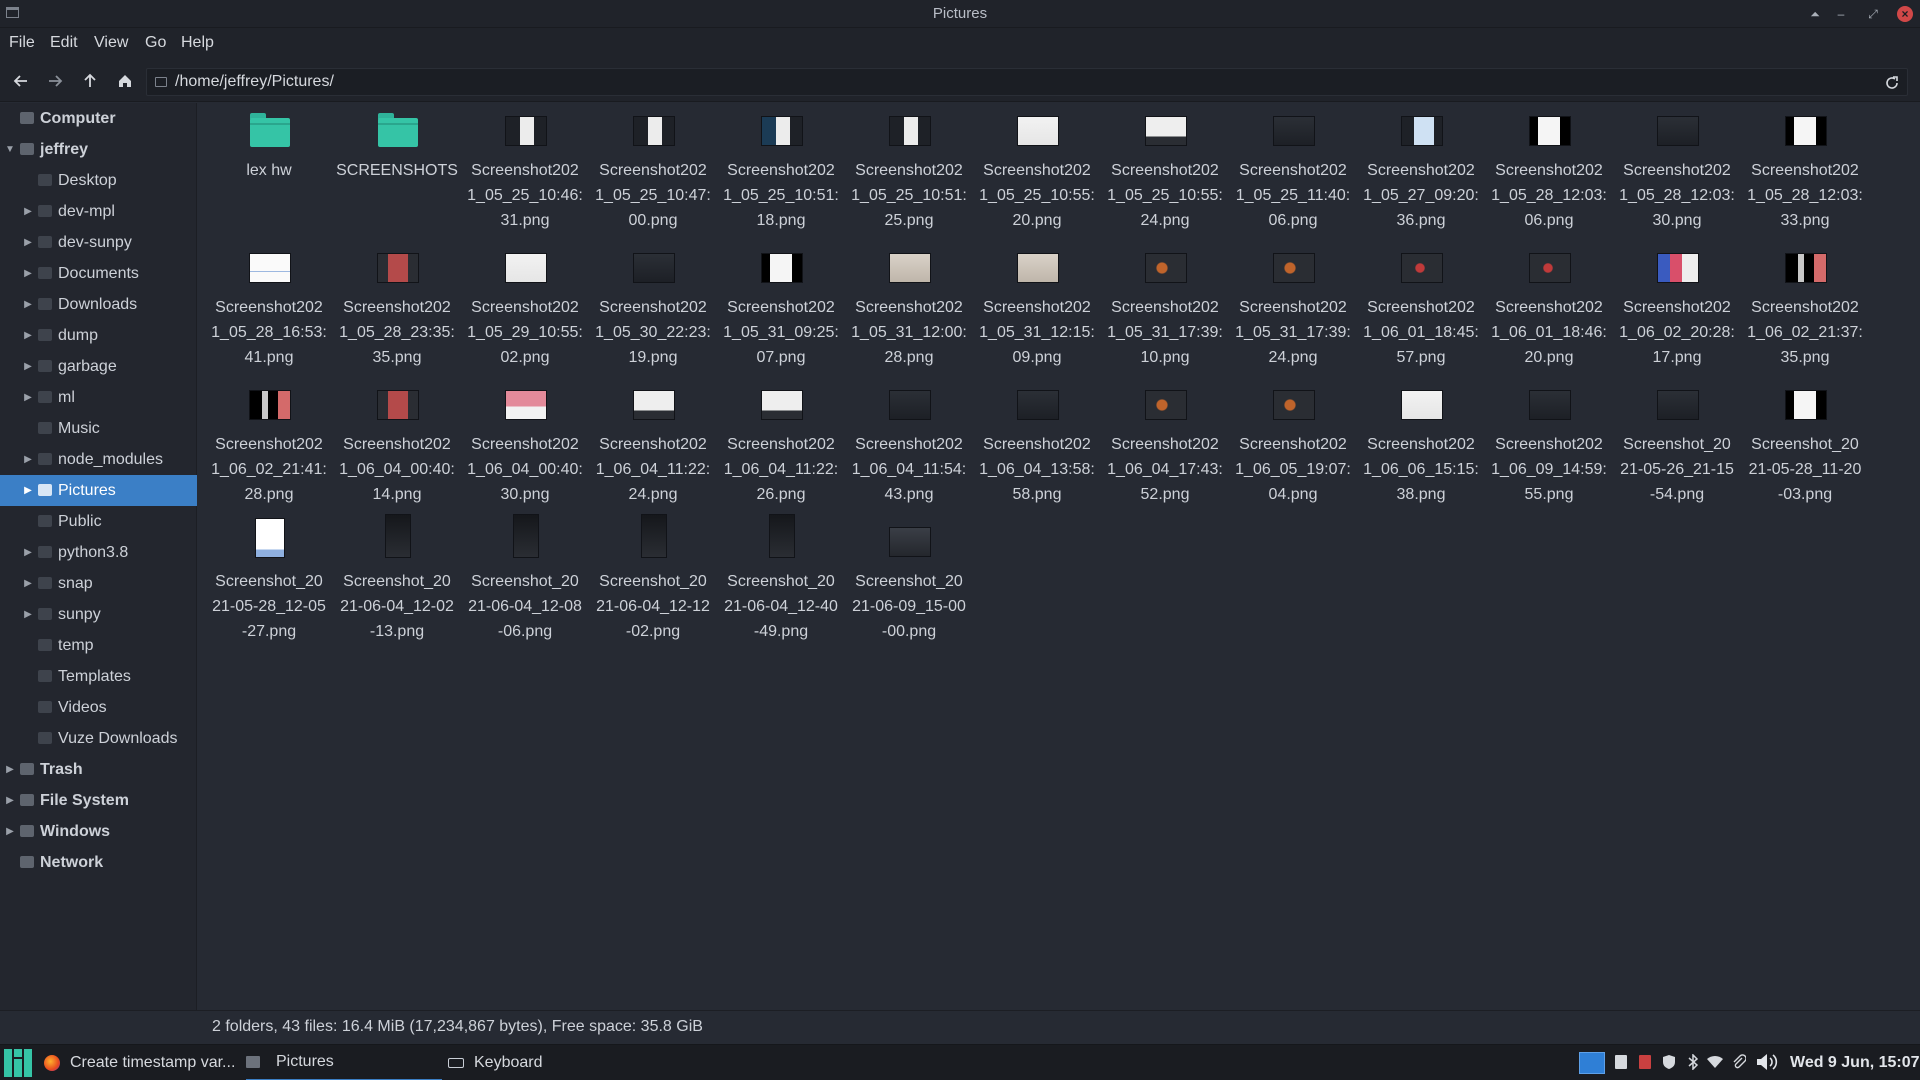  What do you see at coordinates (1165, 171) in the screenshot?
I see `file-item: Screenshot202 1_05_25_10:55: 24.png` at bounding box center [1165, 171].